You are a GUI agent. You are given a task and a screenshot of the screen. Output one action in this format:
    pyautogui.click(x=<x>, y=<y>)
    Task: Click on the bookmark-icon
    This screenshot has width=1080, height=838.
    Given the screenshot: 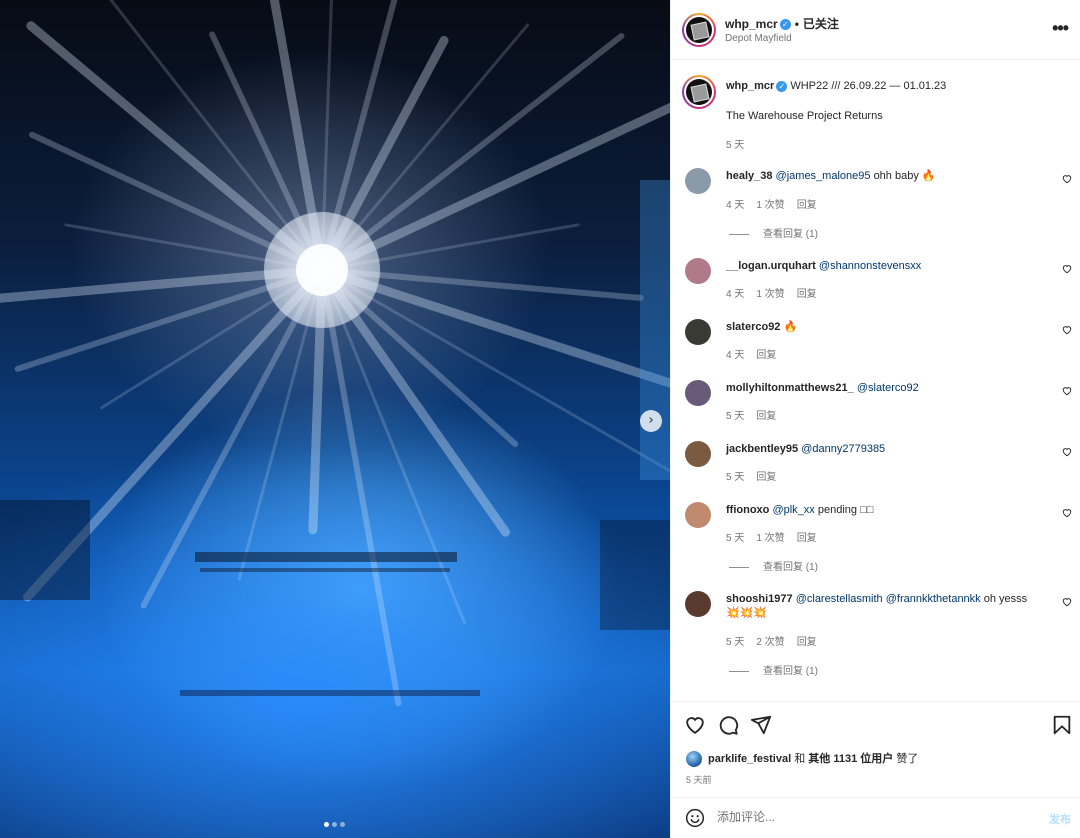 What is the action you would take?
    pyautogui.click(x=1062, y=725)
    